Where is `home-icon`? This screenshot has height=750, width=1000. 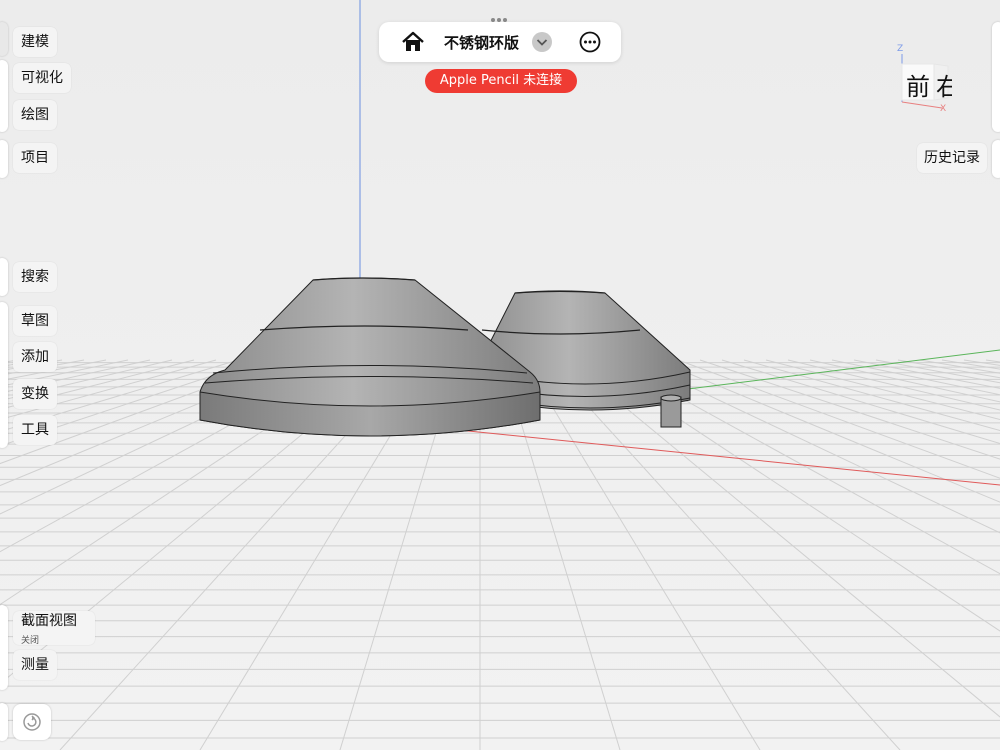
home-icon is located at coordinates (413, 42).